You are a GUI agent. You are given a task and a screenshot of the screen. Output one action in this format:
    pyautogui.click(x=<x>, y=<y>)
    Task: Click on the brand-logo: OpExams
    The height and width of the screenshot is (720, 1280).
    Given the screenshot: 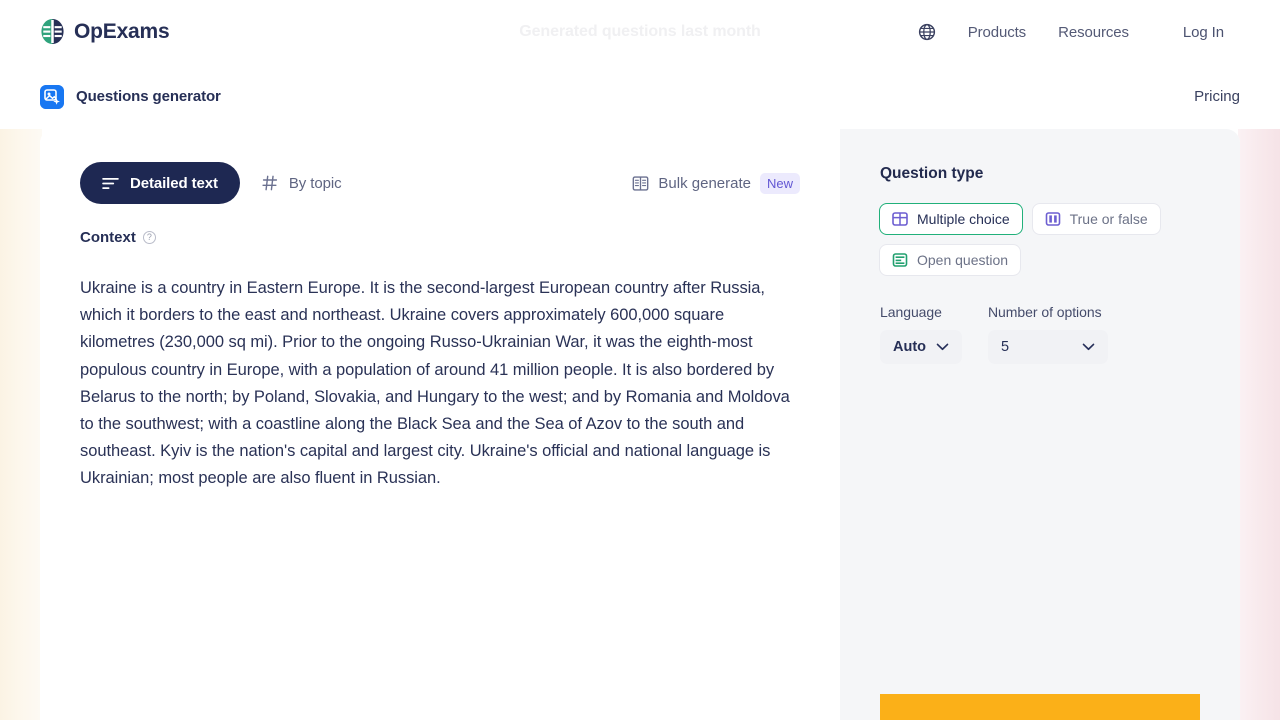 What is the action you would take?
    pyautogui.click(x=105, y=31)
    